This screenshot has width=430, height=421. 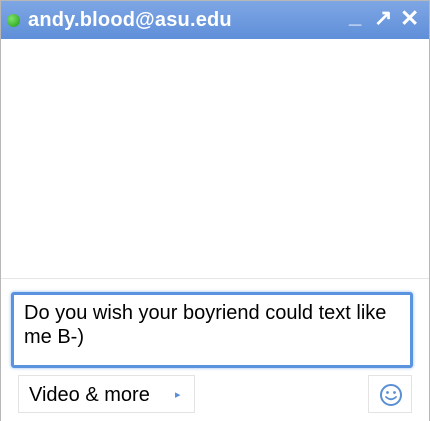 I want to click on online-status-icon, so click(x=13, y=20).